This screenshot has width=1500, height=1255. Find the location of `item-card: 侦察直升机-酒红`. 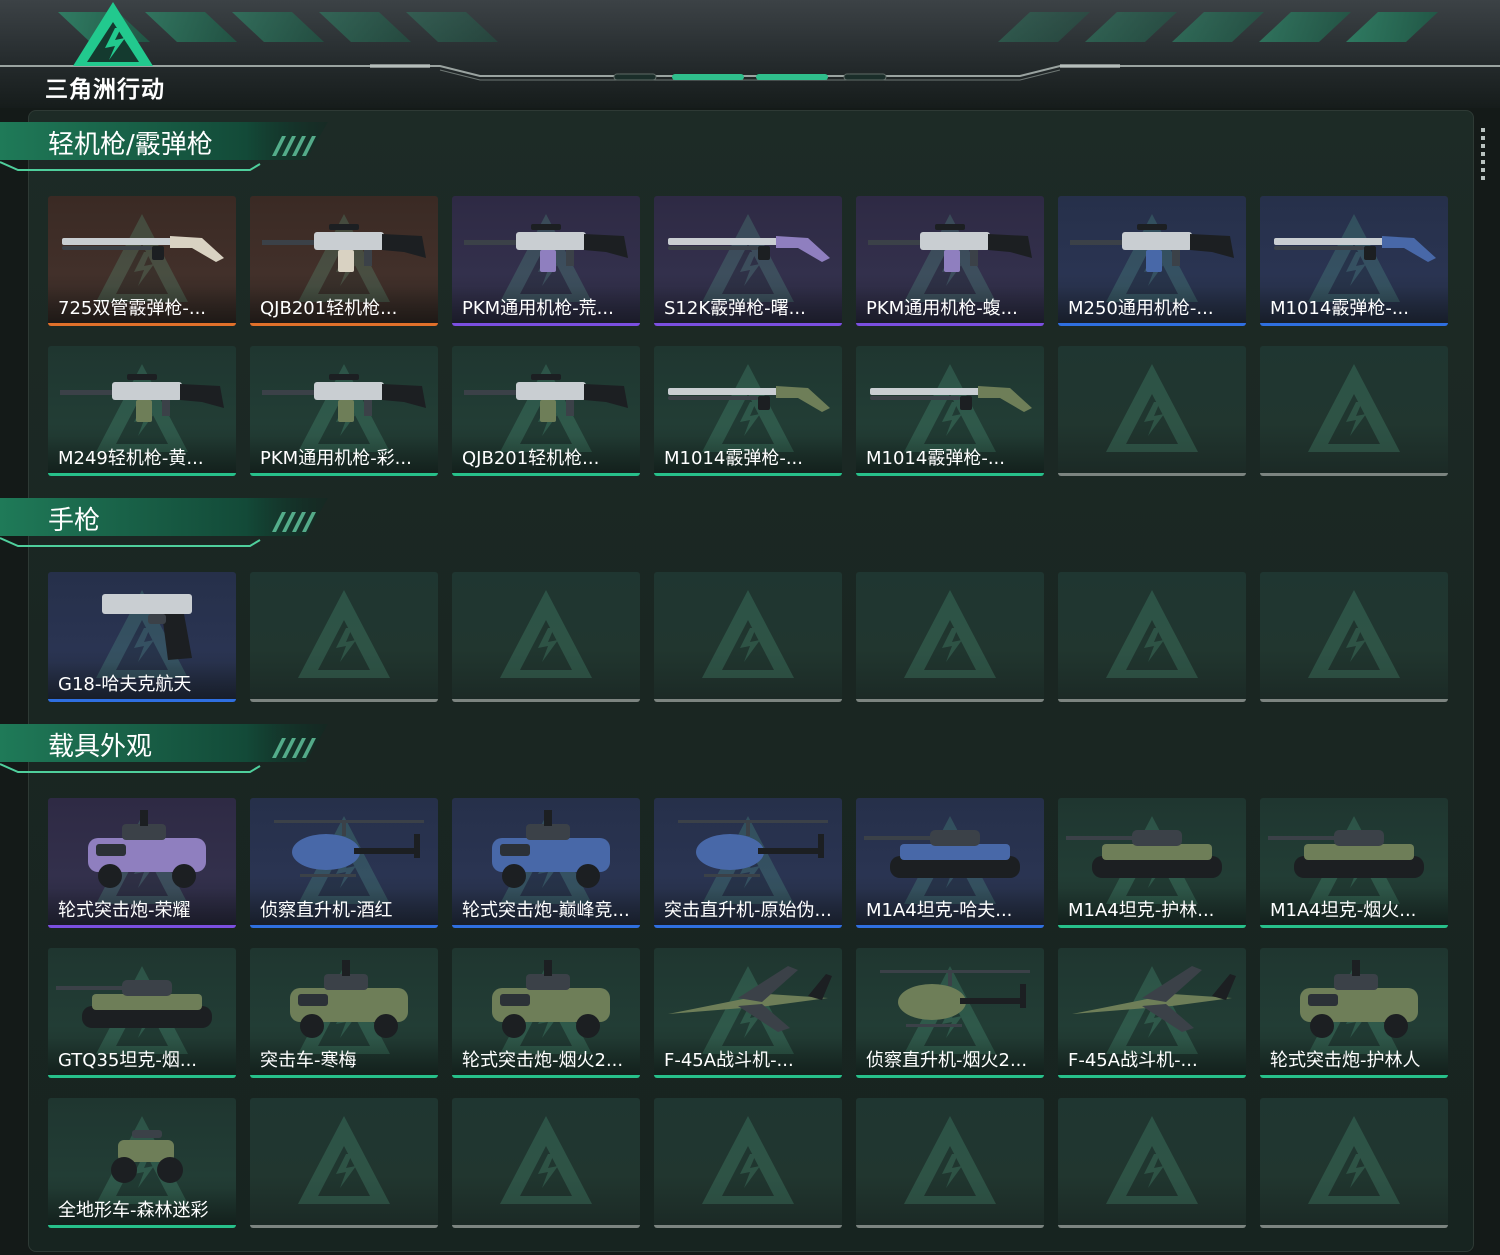

item-card: 侦察直升机-酒红 is located at coordinates (344, 863).